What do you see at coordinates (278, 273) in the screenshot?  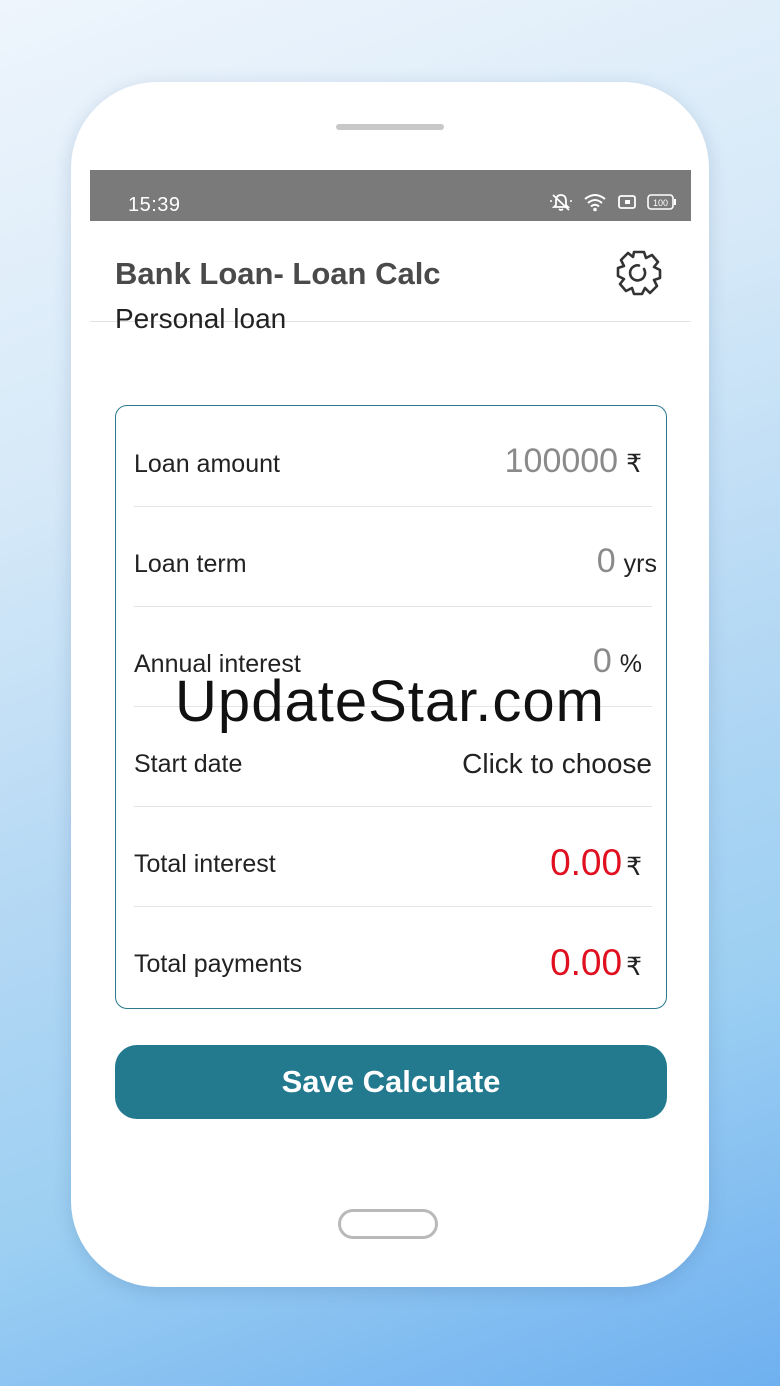 I see `app-title: Bank Loan- Loan Calc` at bounding box center [278, 273].